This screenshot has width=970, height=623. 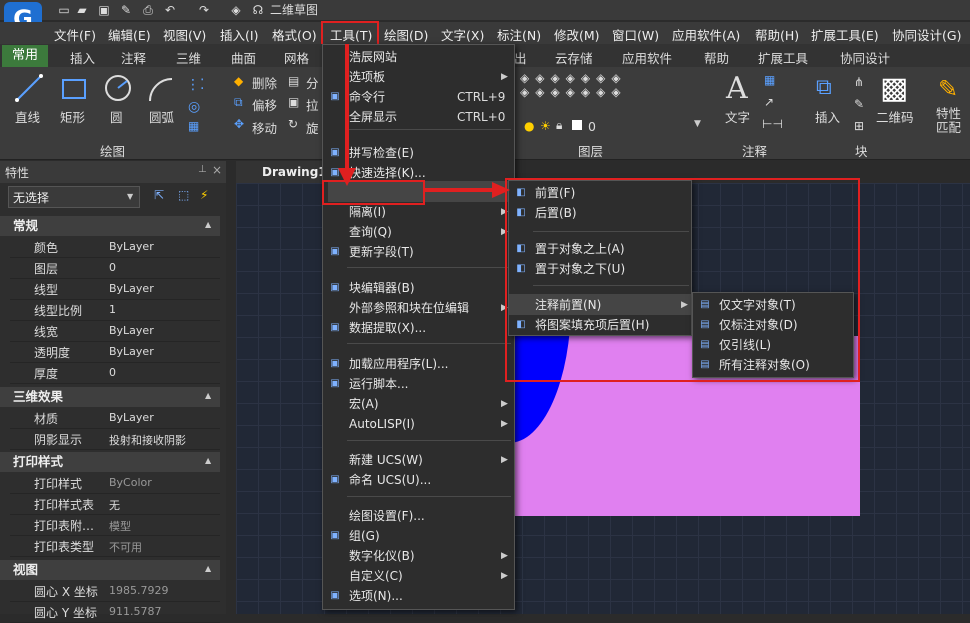 I want to click on layer-sun-icon: ☀, so click(x=545, y=126).